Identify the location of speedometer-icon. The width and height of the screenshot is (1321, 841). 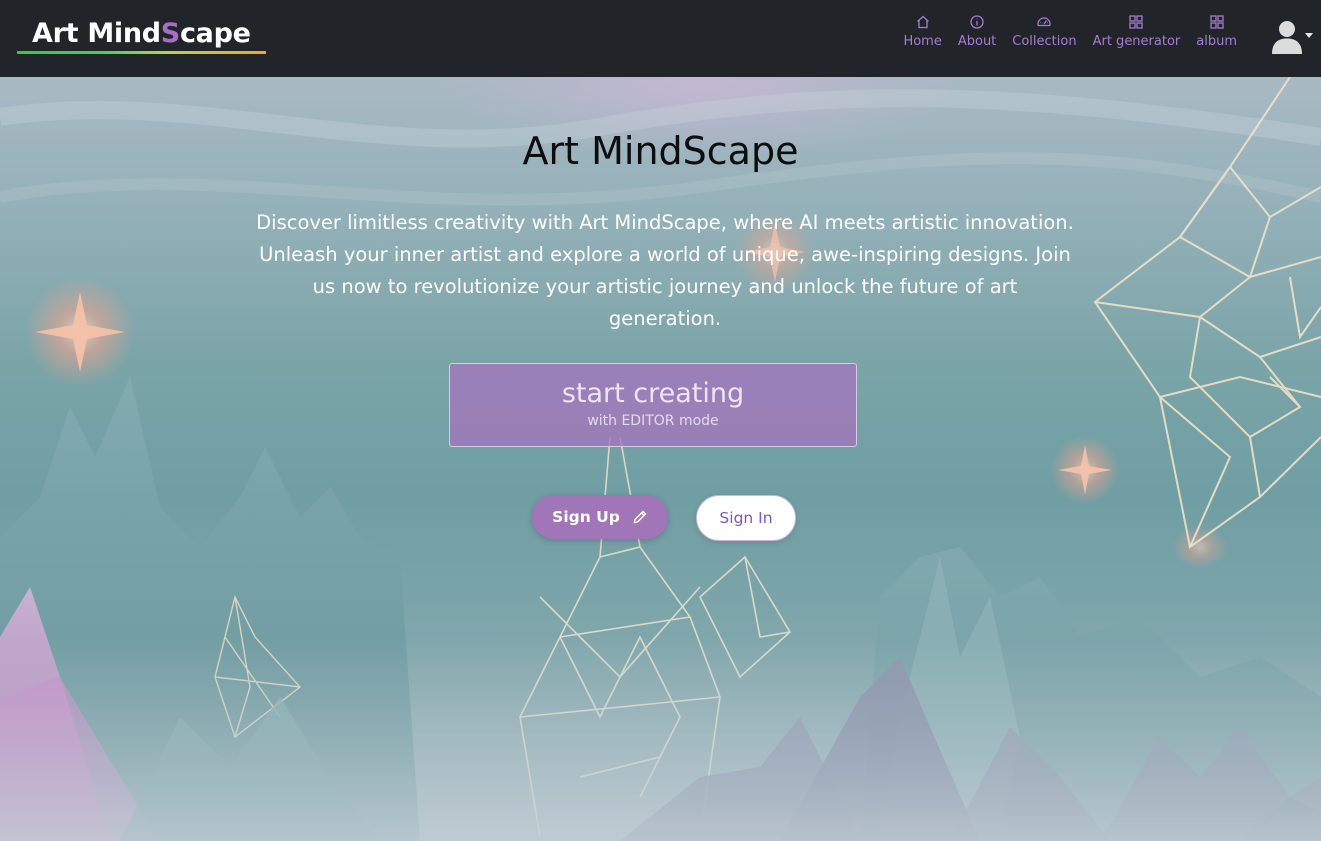
(1044, 22).